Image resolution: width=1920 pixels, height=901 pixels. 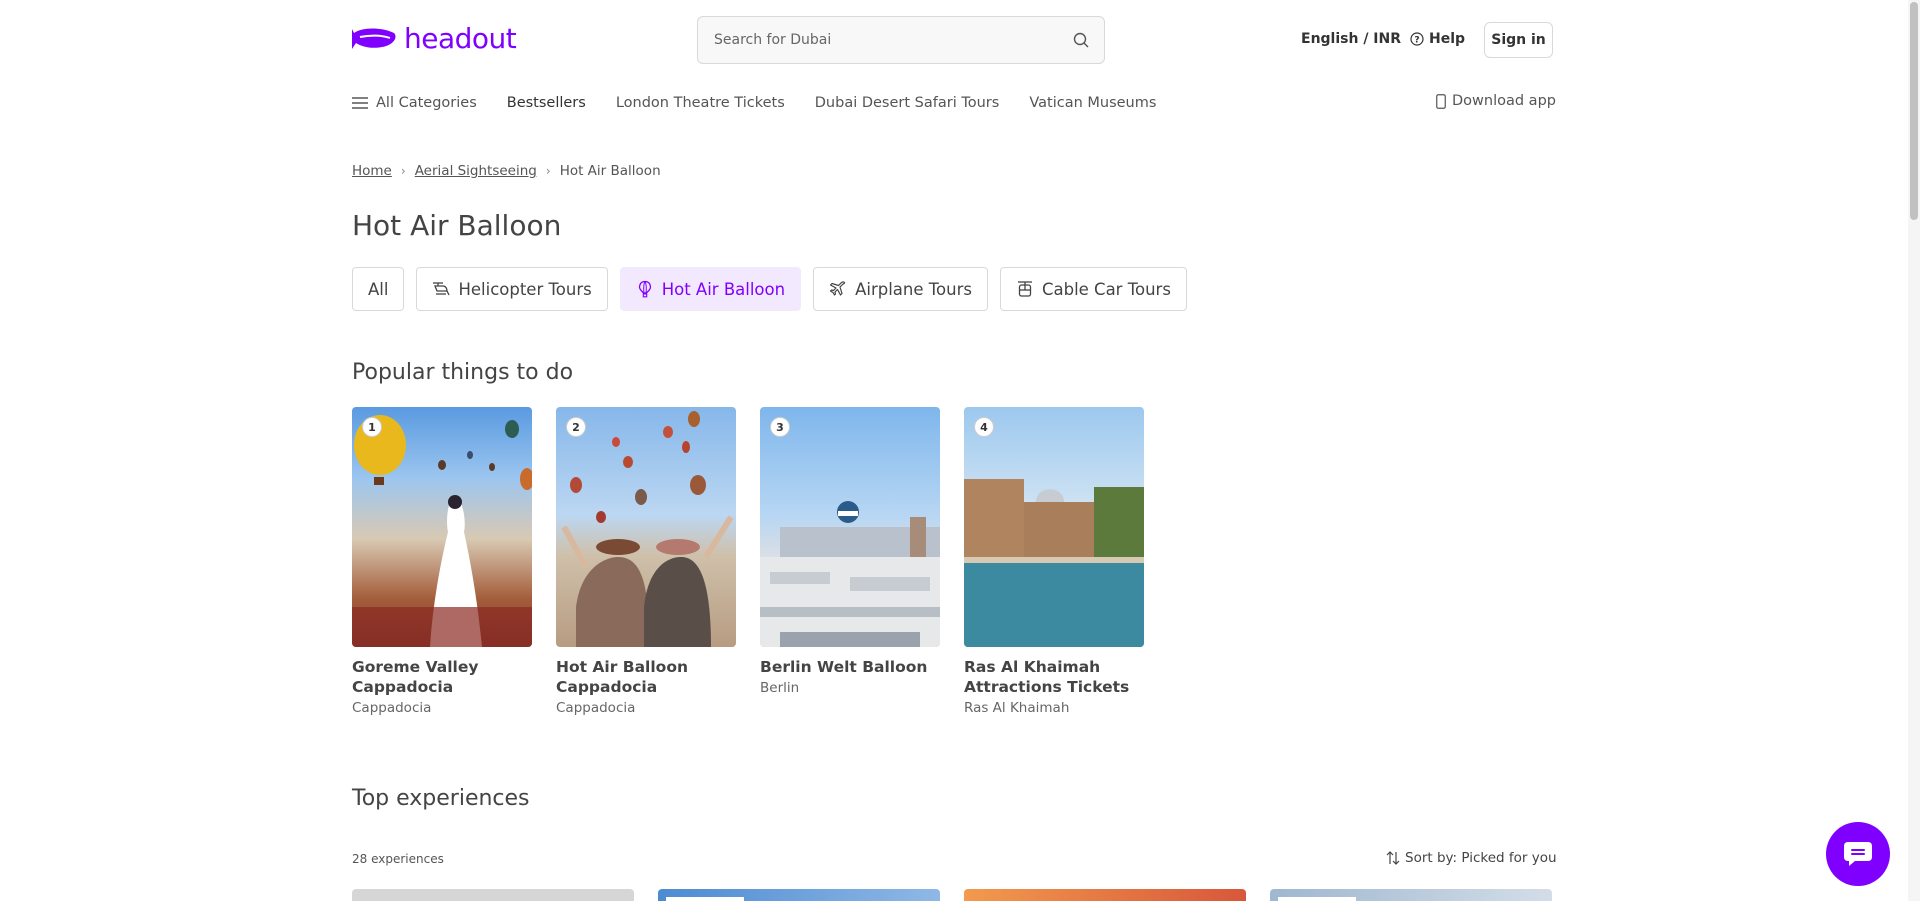 I want to click on popular-card: 3 Berlin Welt Balloon Berlin, so click(x=850, y=561).